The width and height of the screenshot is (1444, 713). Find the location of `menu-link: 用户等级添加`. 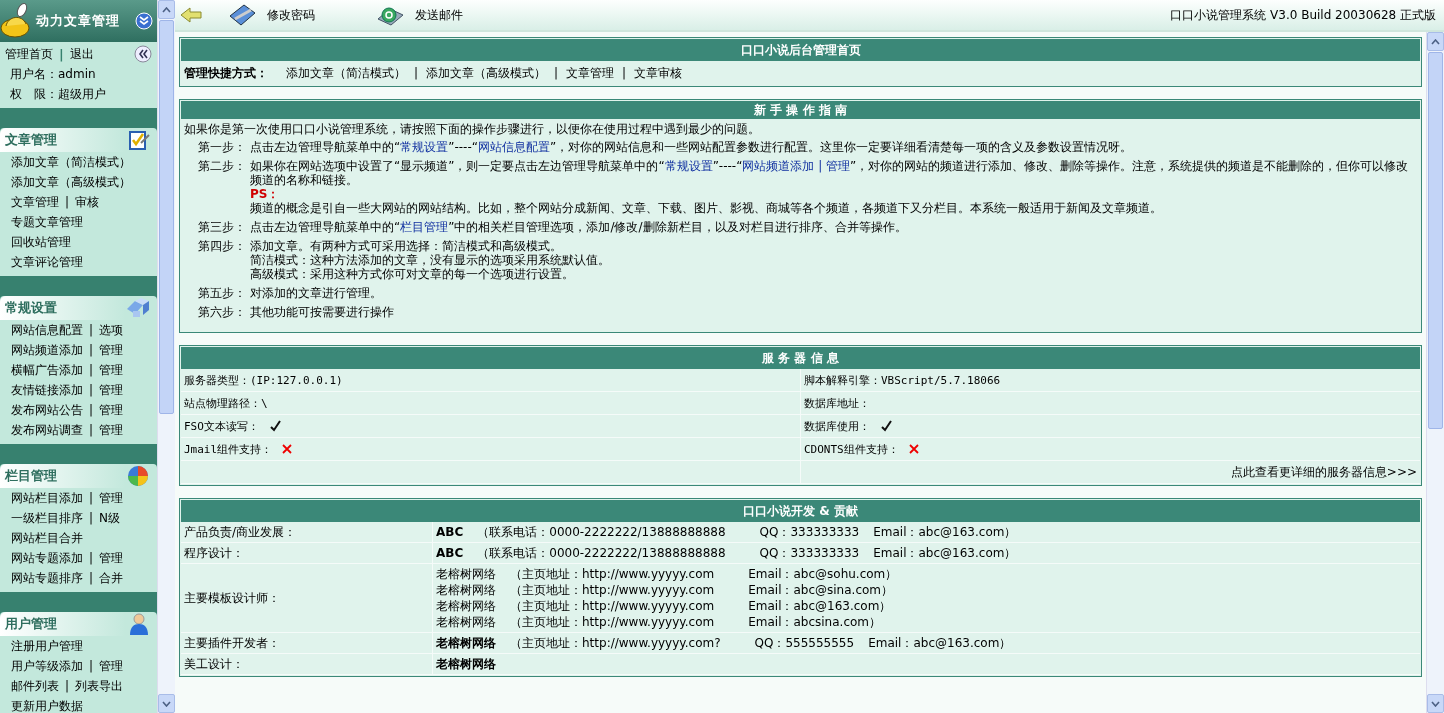

menu-link: 用户等级添加 is located at coordinates (47, 666).